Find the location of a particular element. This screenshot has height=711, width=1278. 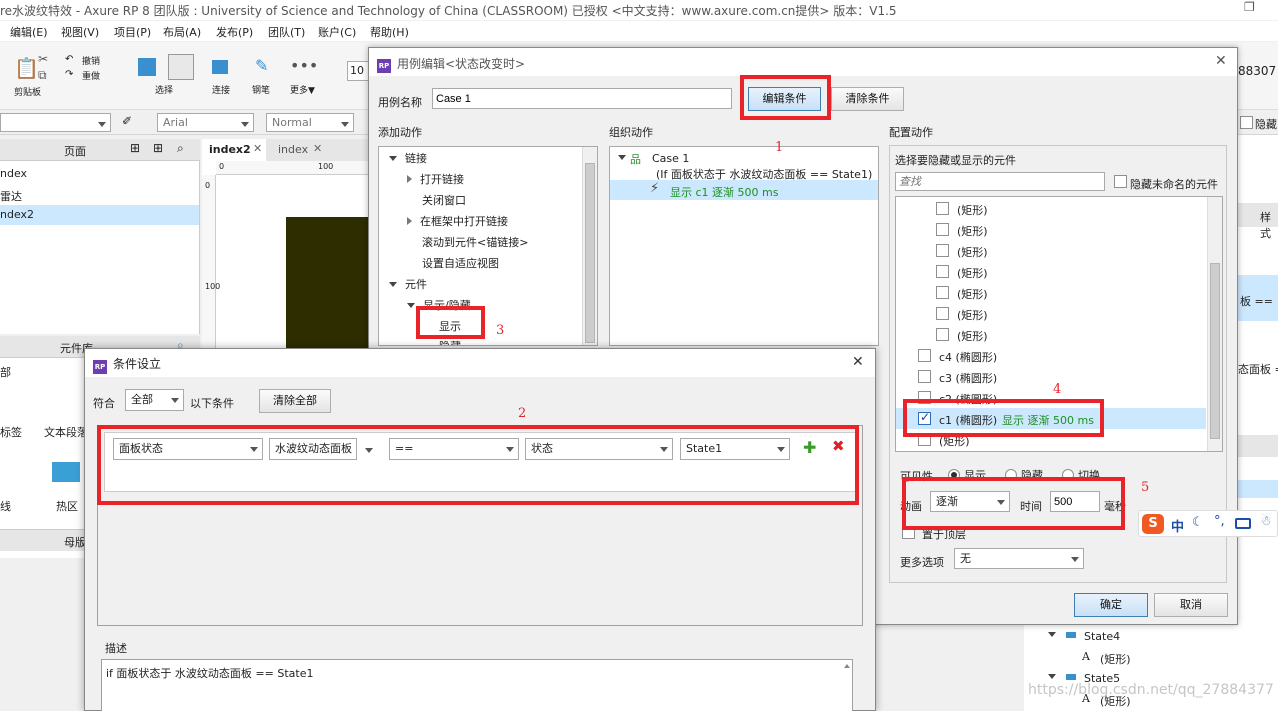

match-select: 全部 is located at coordinates (154, 400).